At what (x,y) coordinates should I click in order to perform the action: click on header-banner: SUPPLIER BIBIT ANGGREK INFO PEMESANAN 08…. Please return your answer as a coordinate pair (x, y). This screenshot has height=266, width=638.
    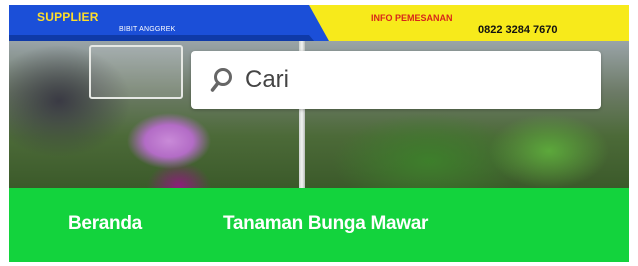
    Looking at the image, I should click on (319, 23).